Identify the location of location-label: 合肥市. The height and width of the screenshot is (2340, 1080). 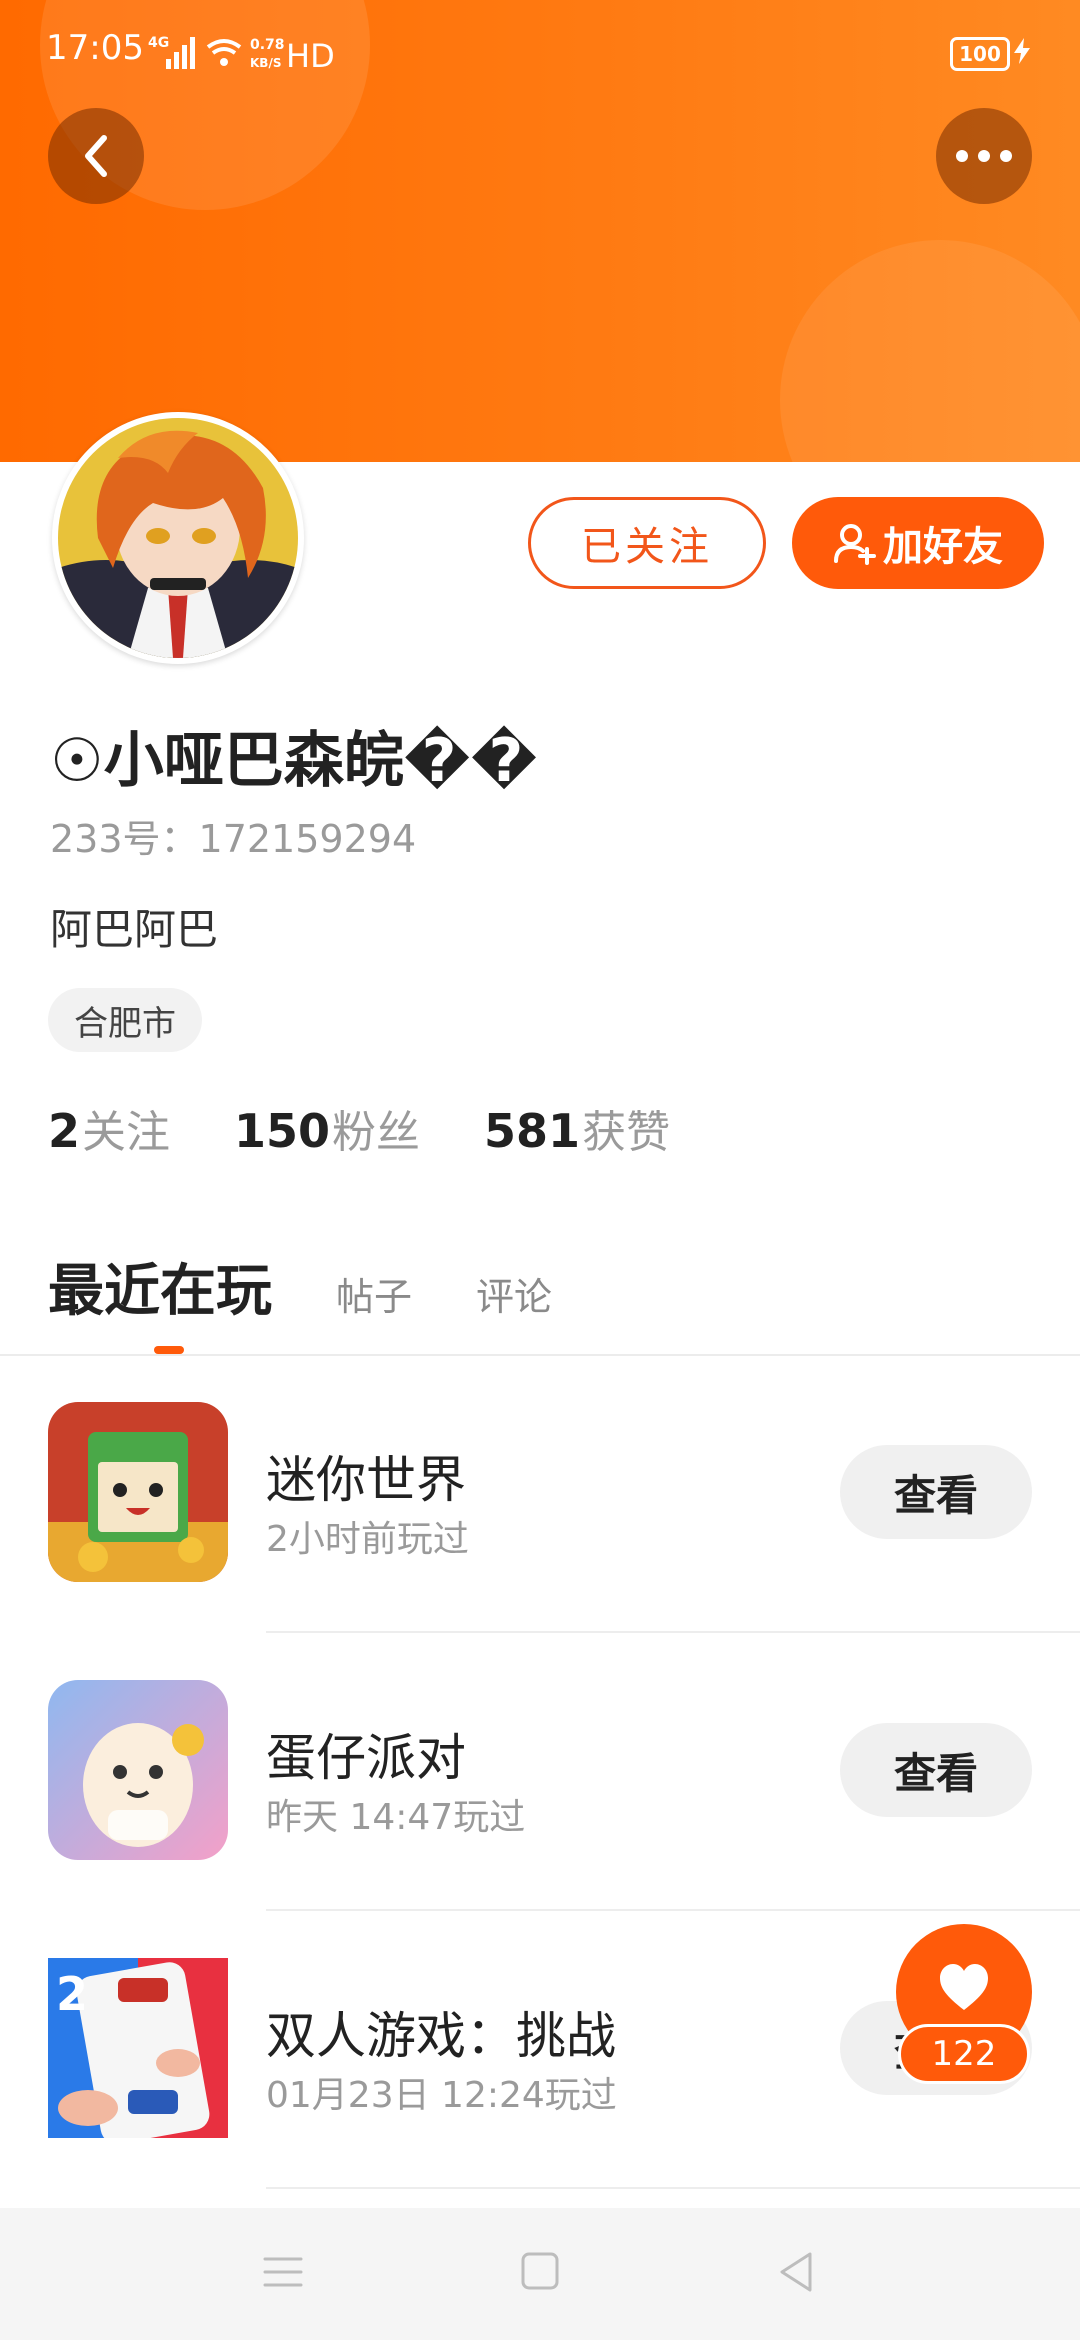
(125, 1023).